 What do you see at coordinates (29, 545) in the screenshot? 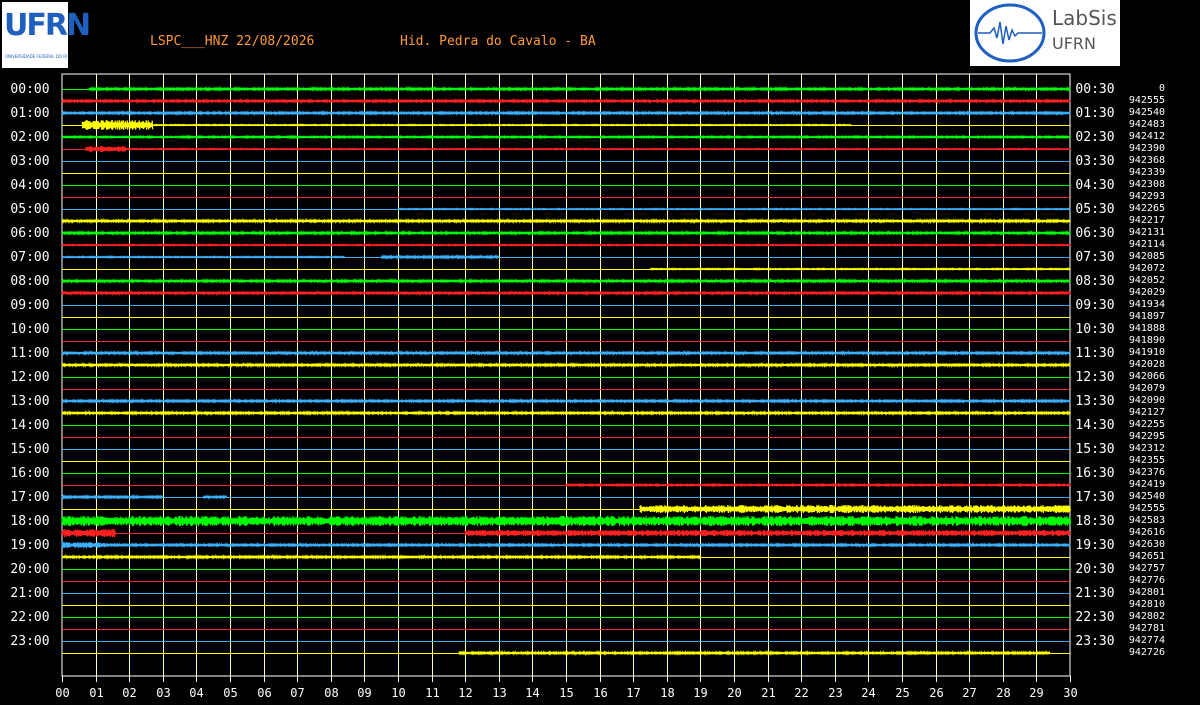
I see `left-time-label: 19:00` at bounding box center [29, 545].